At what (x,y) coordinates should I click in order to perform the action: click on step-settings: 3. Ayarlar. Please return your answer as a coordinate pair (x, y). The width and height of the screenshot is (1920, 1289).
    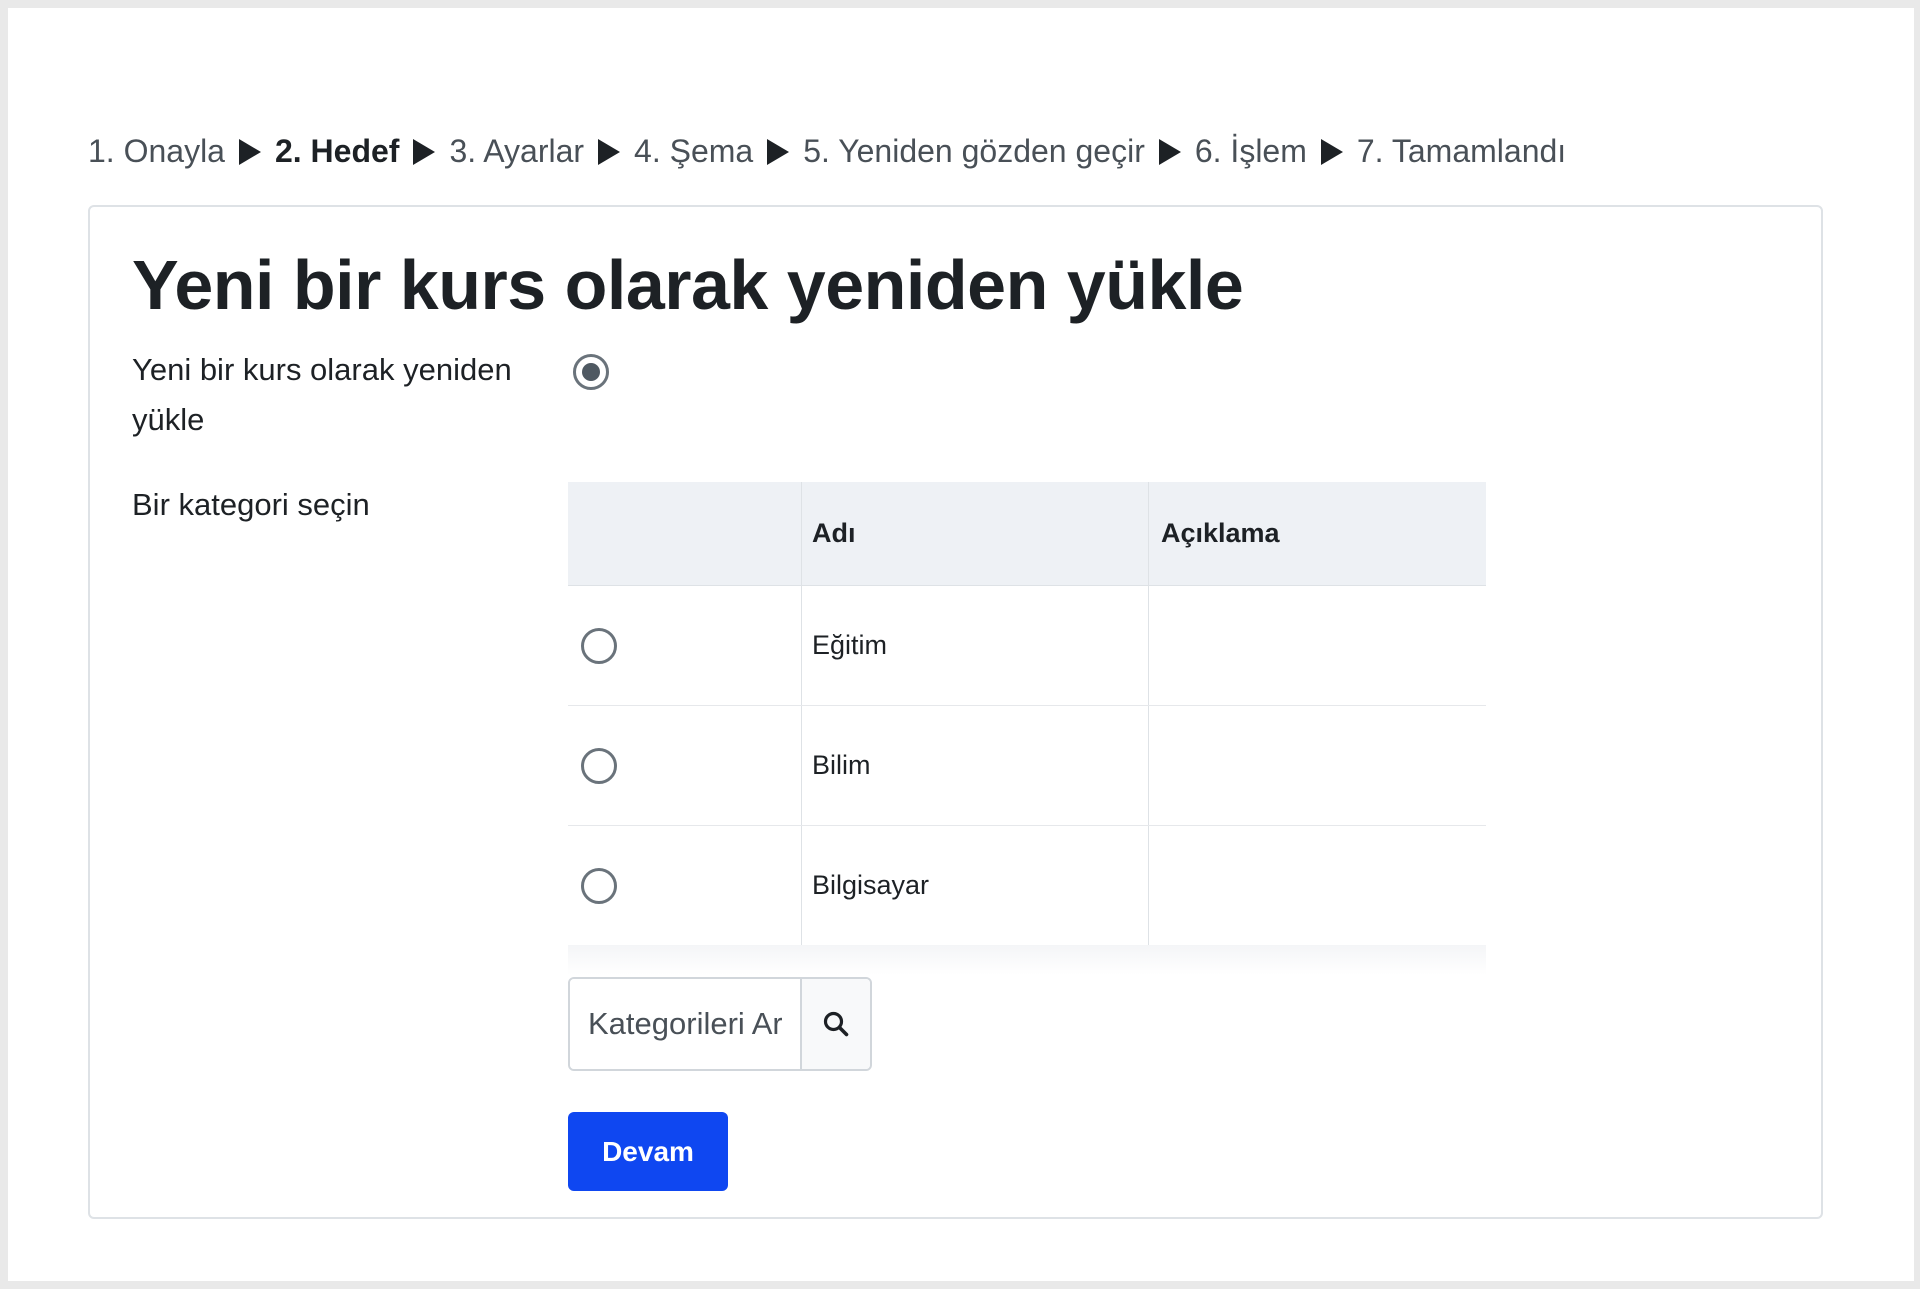
    Looking at the image, I should click on (517, 151).